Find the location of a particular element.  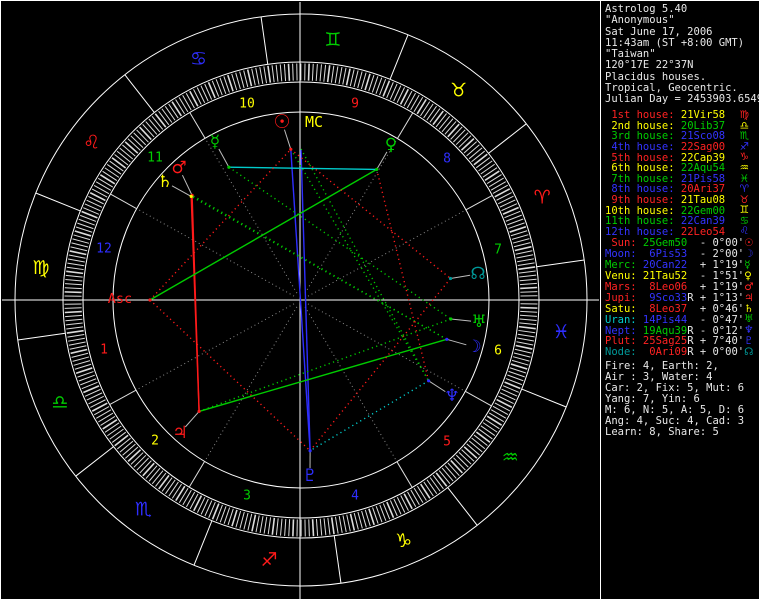

planet-row-node: Node: 0Ari09 R + 0°00' ☊ is located at coordinates (680, 352).